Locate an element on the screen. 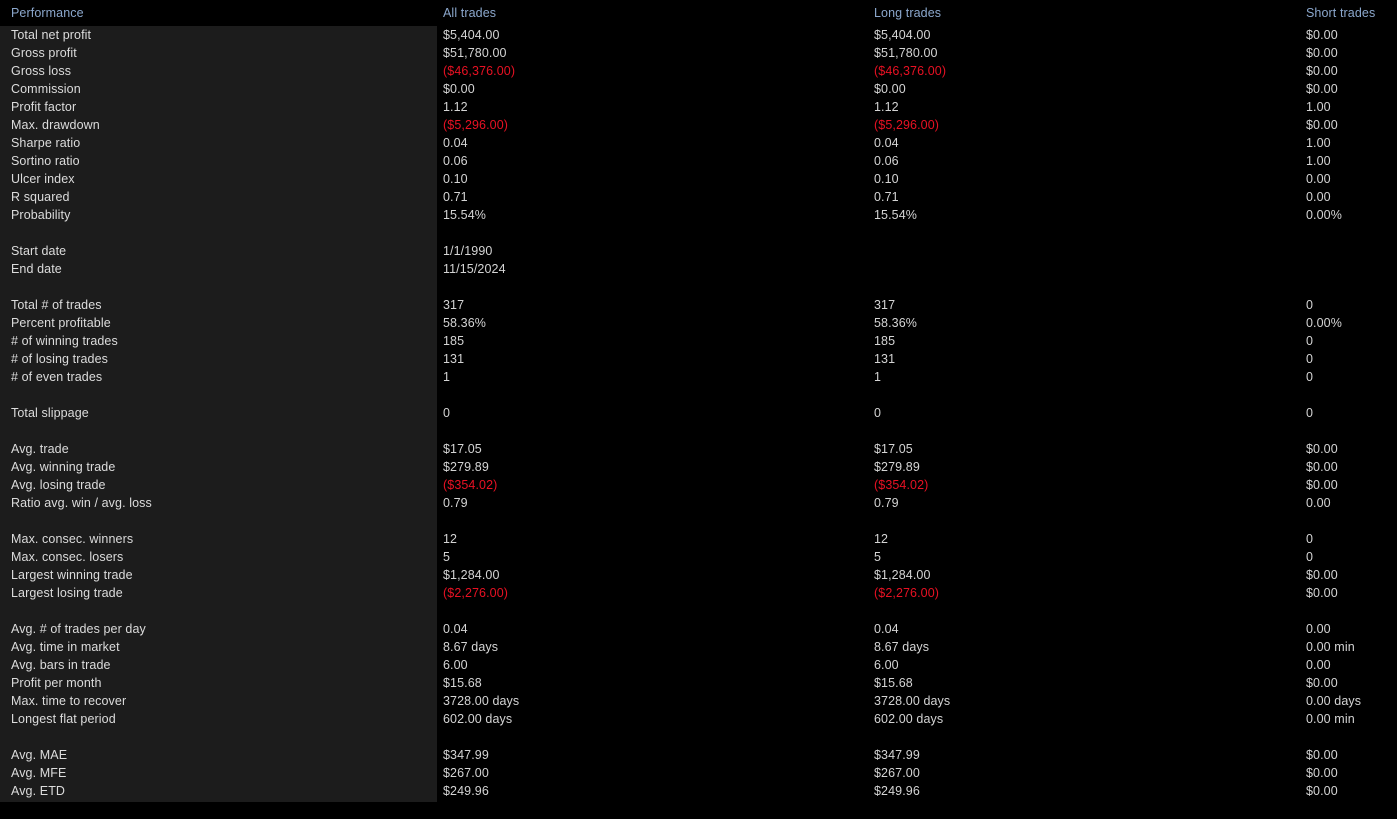 This screenshot has width=1397, height=819. metric-value-long: 15.54% is located at coordinates (895, 215).